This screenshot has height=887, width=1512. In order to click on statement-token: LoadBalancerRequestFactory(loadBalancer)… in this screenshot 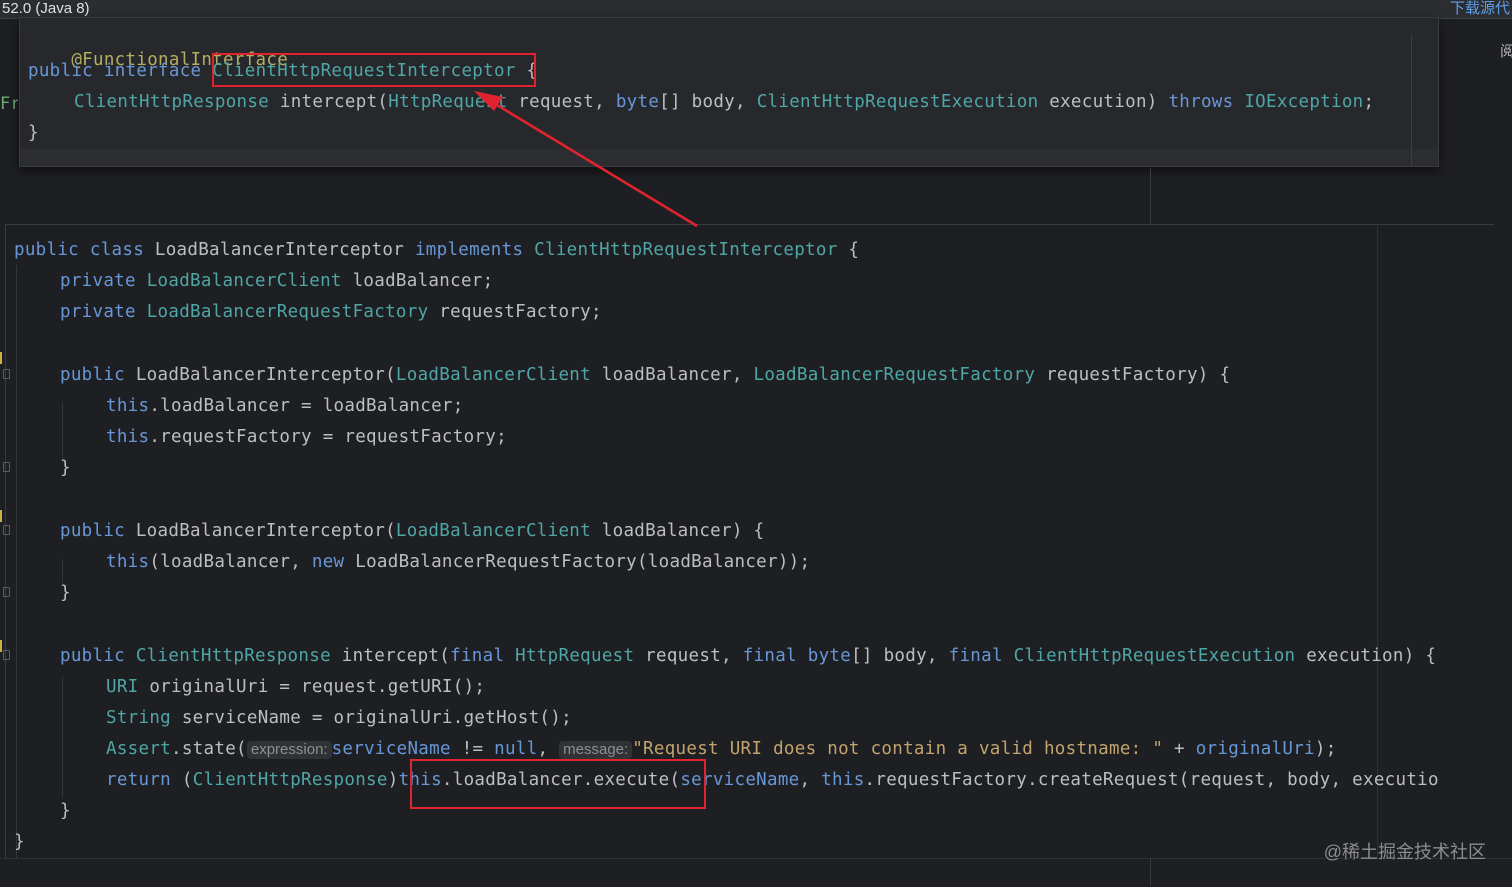, I will do `click(577, 562)`.